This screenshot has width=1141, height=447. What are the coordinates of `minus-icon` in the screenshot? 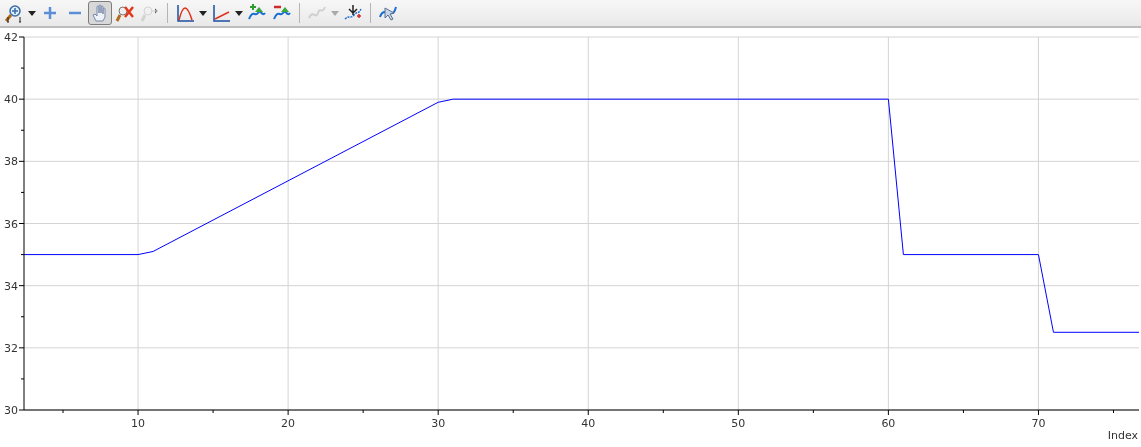 It's located at (75, 13).